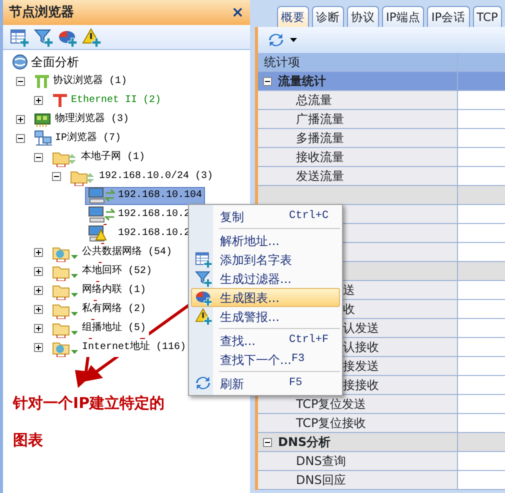 This screenshot has width=505, height=493. Describe the element at coordinates (361, 347) in the screenshot. I see `cell-text: 认接收` at that location.